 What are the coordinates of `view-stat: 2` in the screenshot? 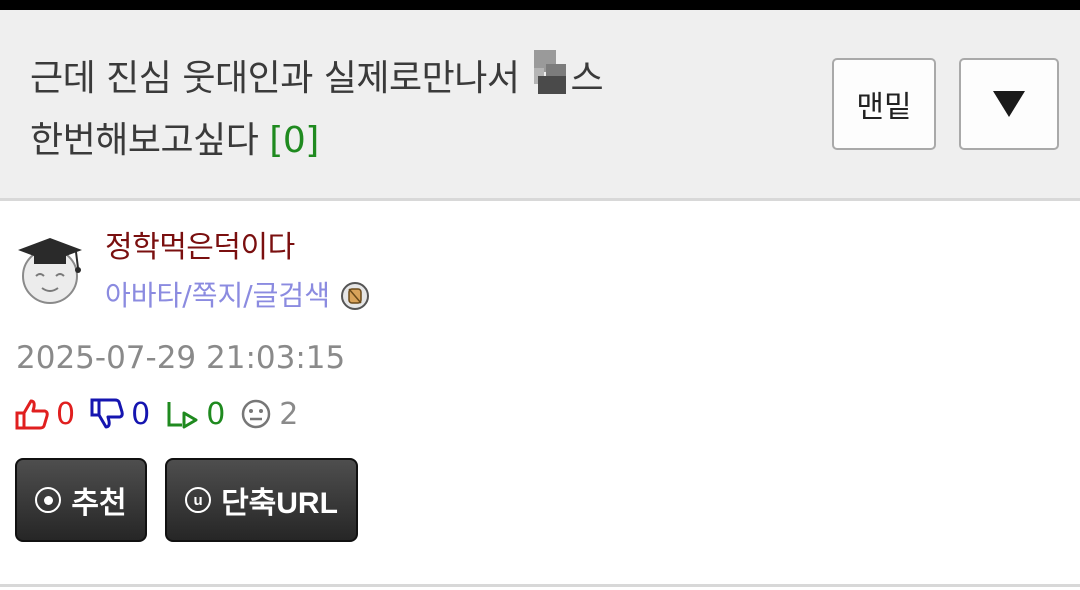 It's located at (268, 414).